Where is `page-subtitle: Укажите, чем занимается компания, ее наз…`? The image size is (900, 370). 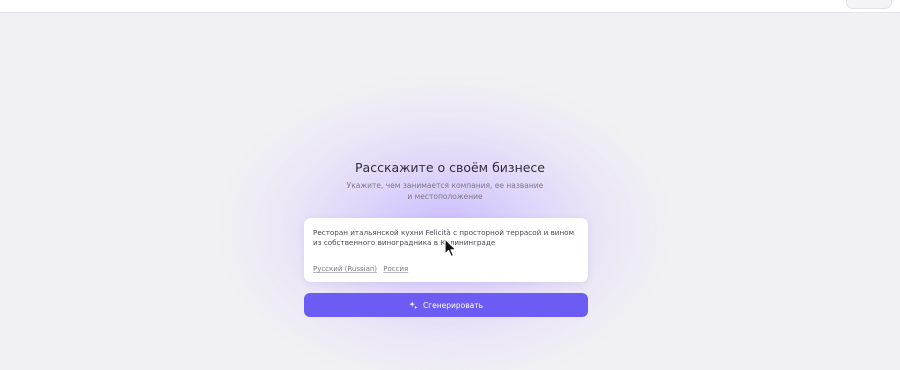
page-subtitle: Укажите, чем занимается компания, ее наз… is located at coordinates (445, 191).